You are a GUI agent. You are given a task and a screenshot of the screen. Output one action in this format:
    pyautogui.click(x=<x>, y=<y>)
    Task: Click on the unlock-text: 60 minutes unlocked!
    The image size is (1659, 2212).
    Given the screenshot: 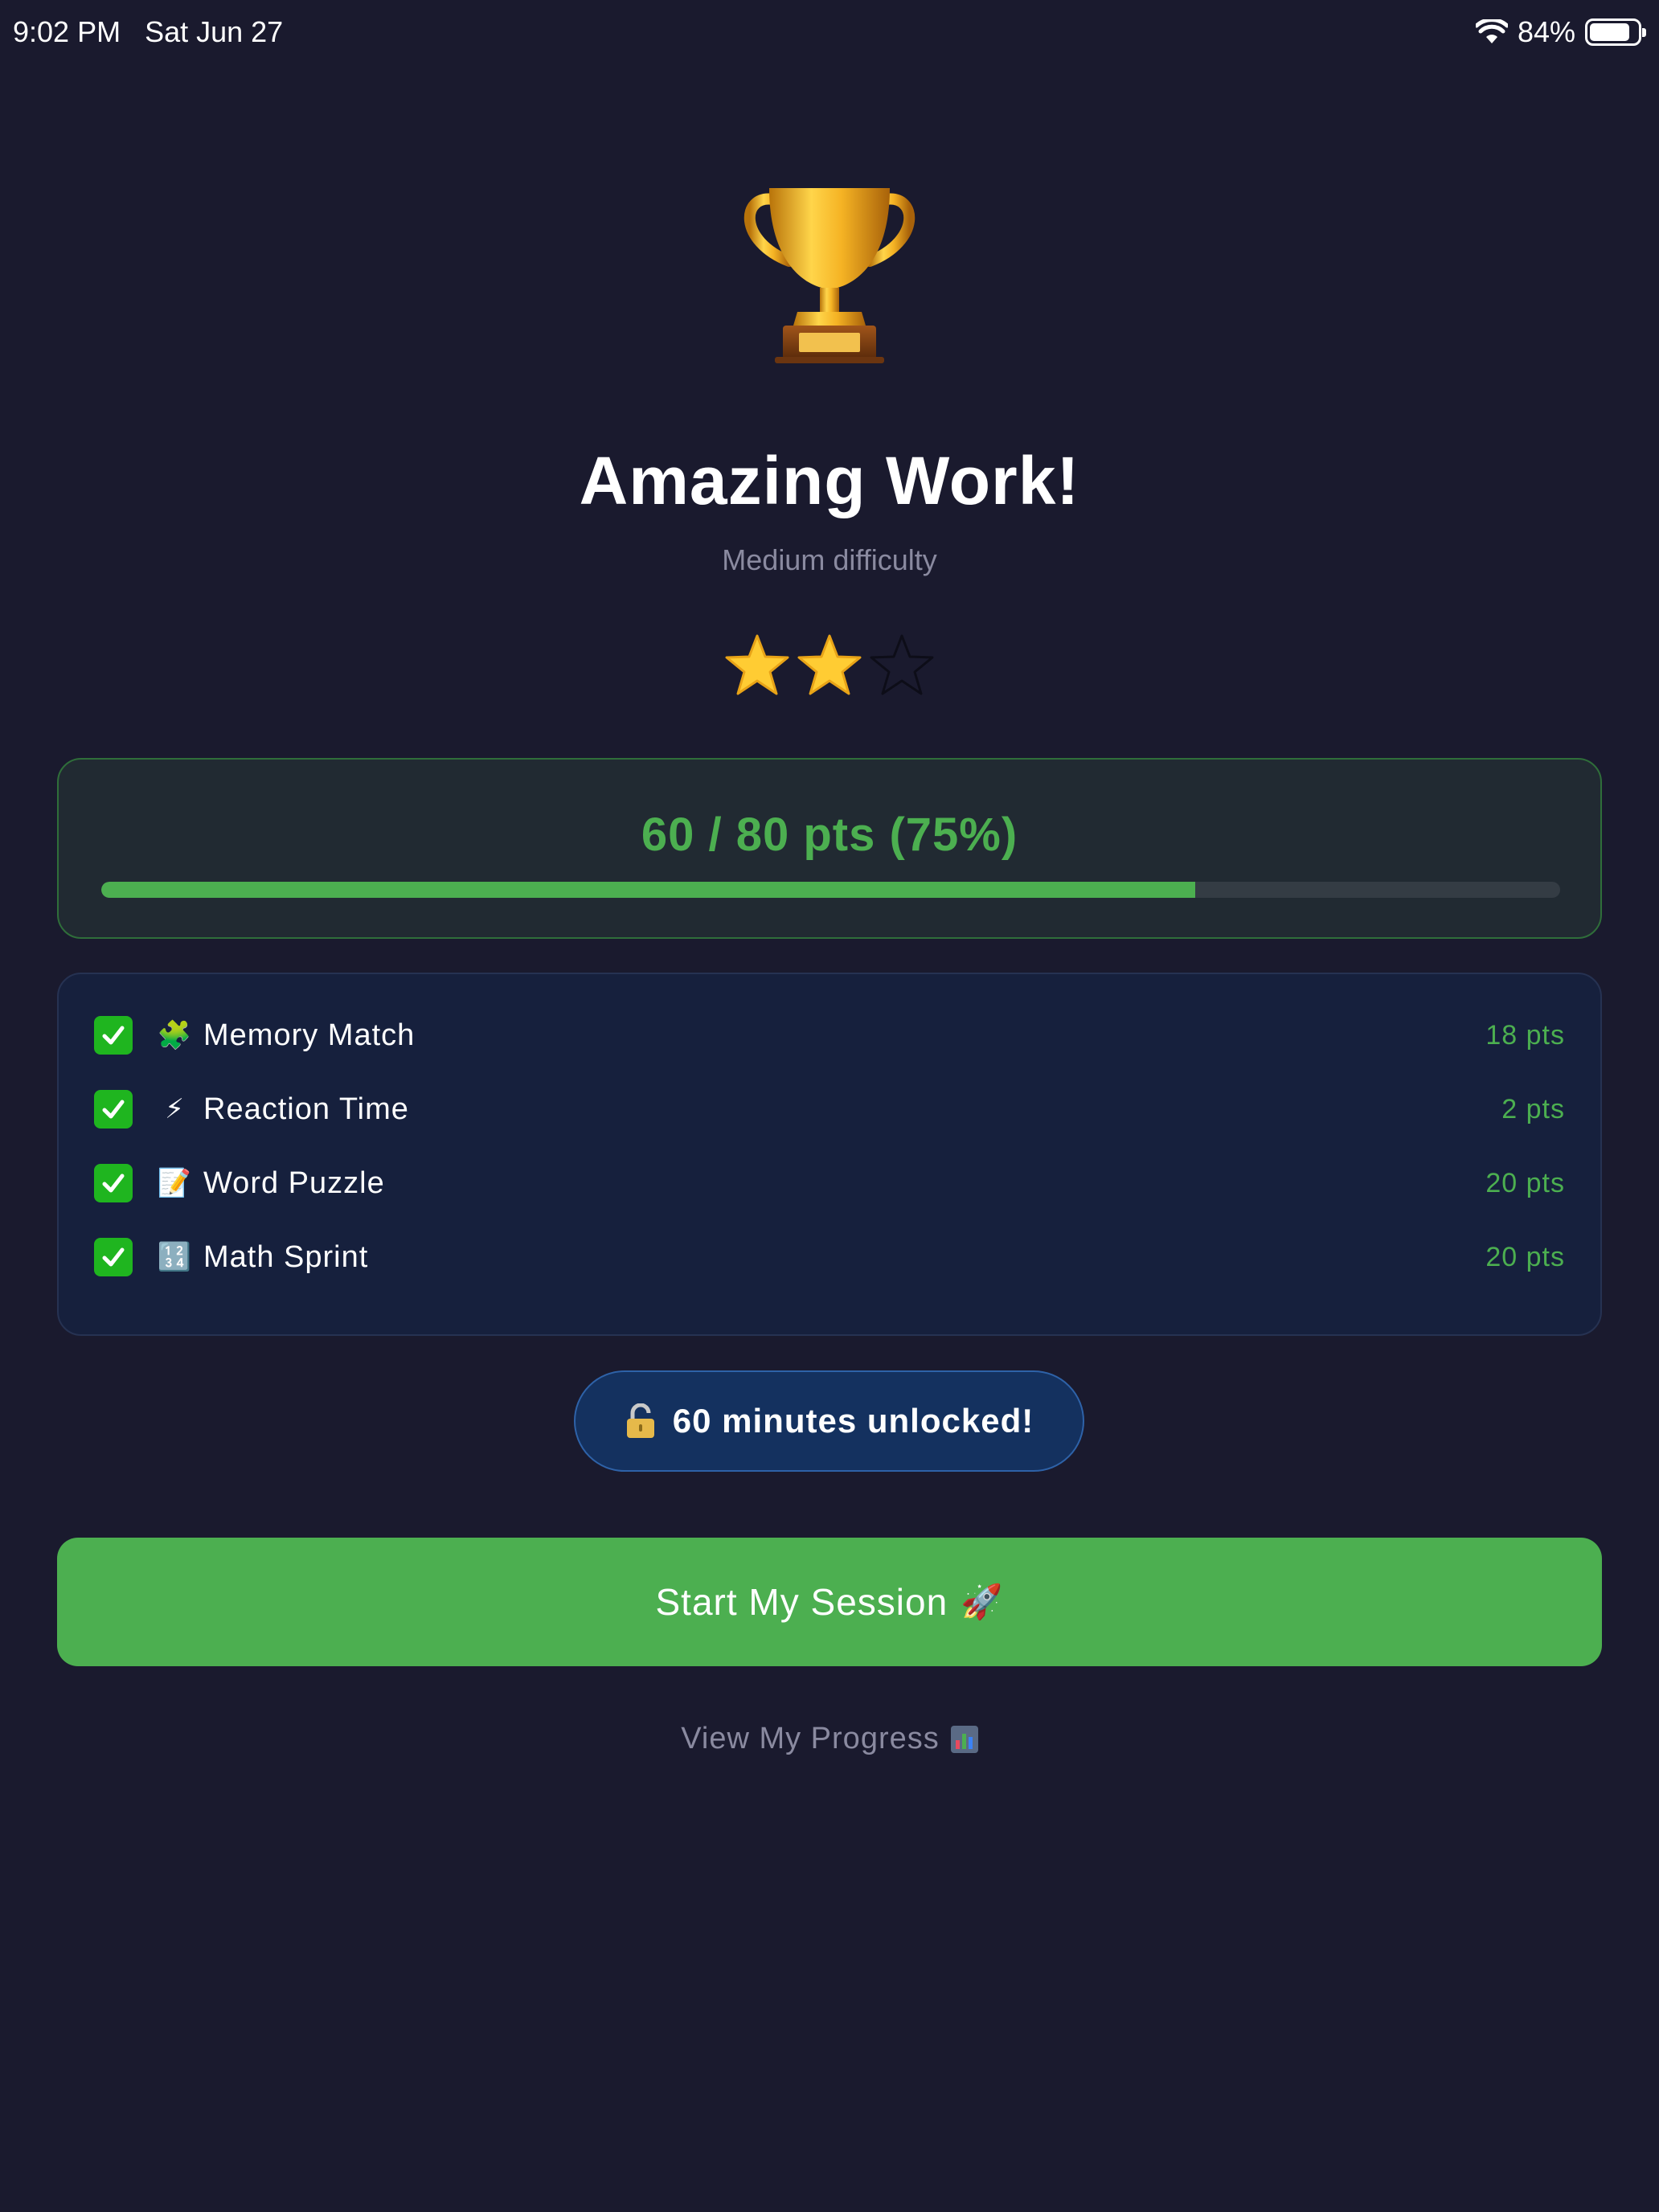 What is the action you would take?
    pyautogui.click(x=853, y=1421)
    